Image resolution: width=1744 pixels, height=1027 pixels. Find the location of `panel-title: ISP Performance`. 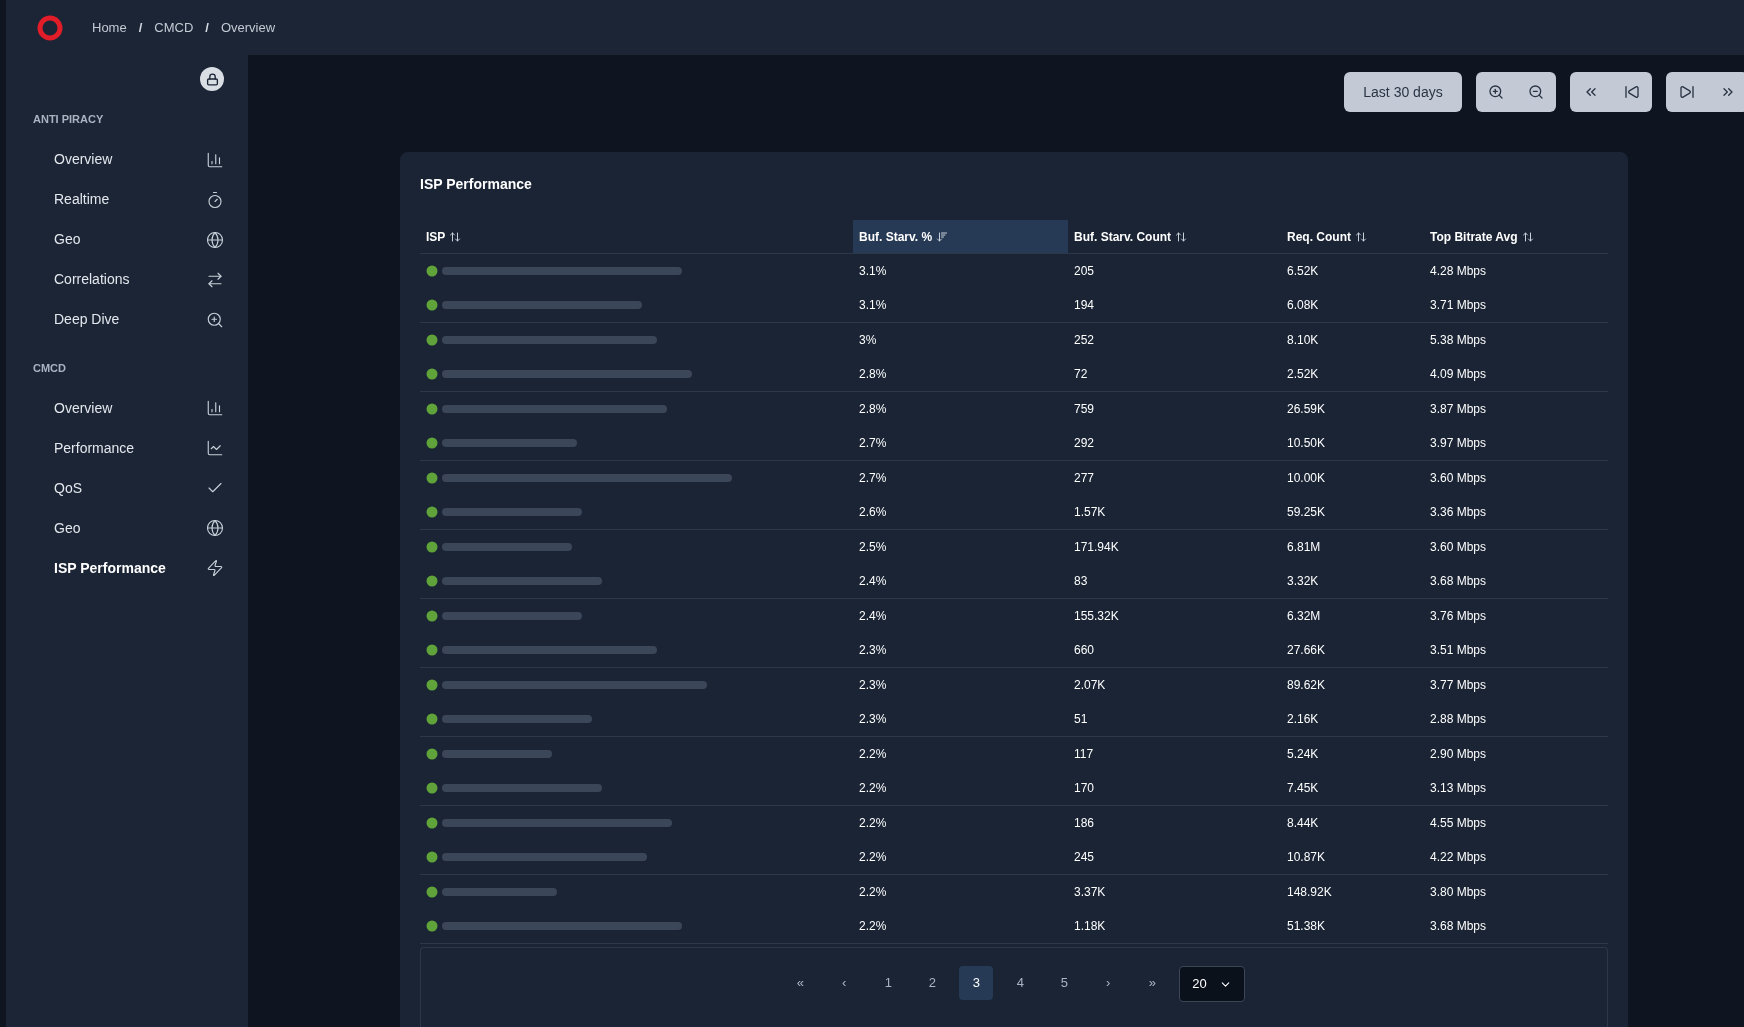

panel-title: ISP Performance is located at coordinates (476, 184).